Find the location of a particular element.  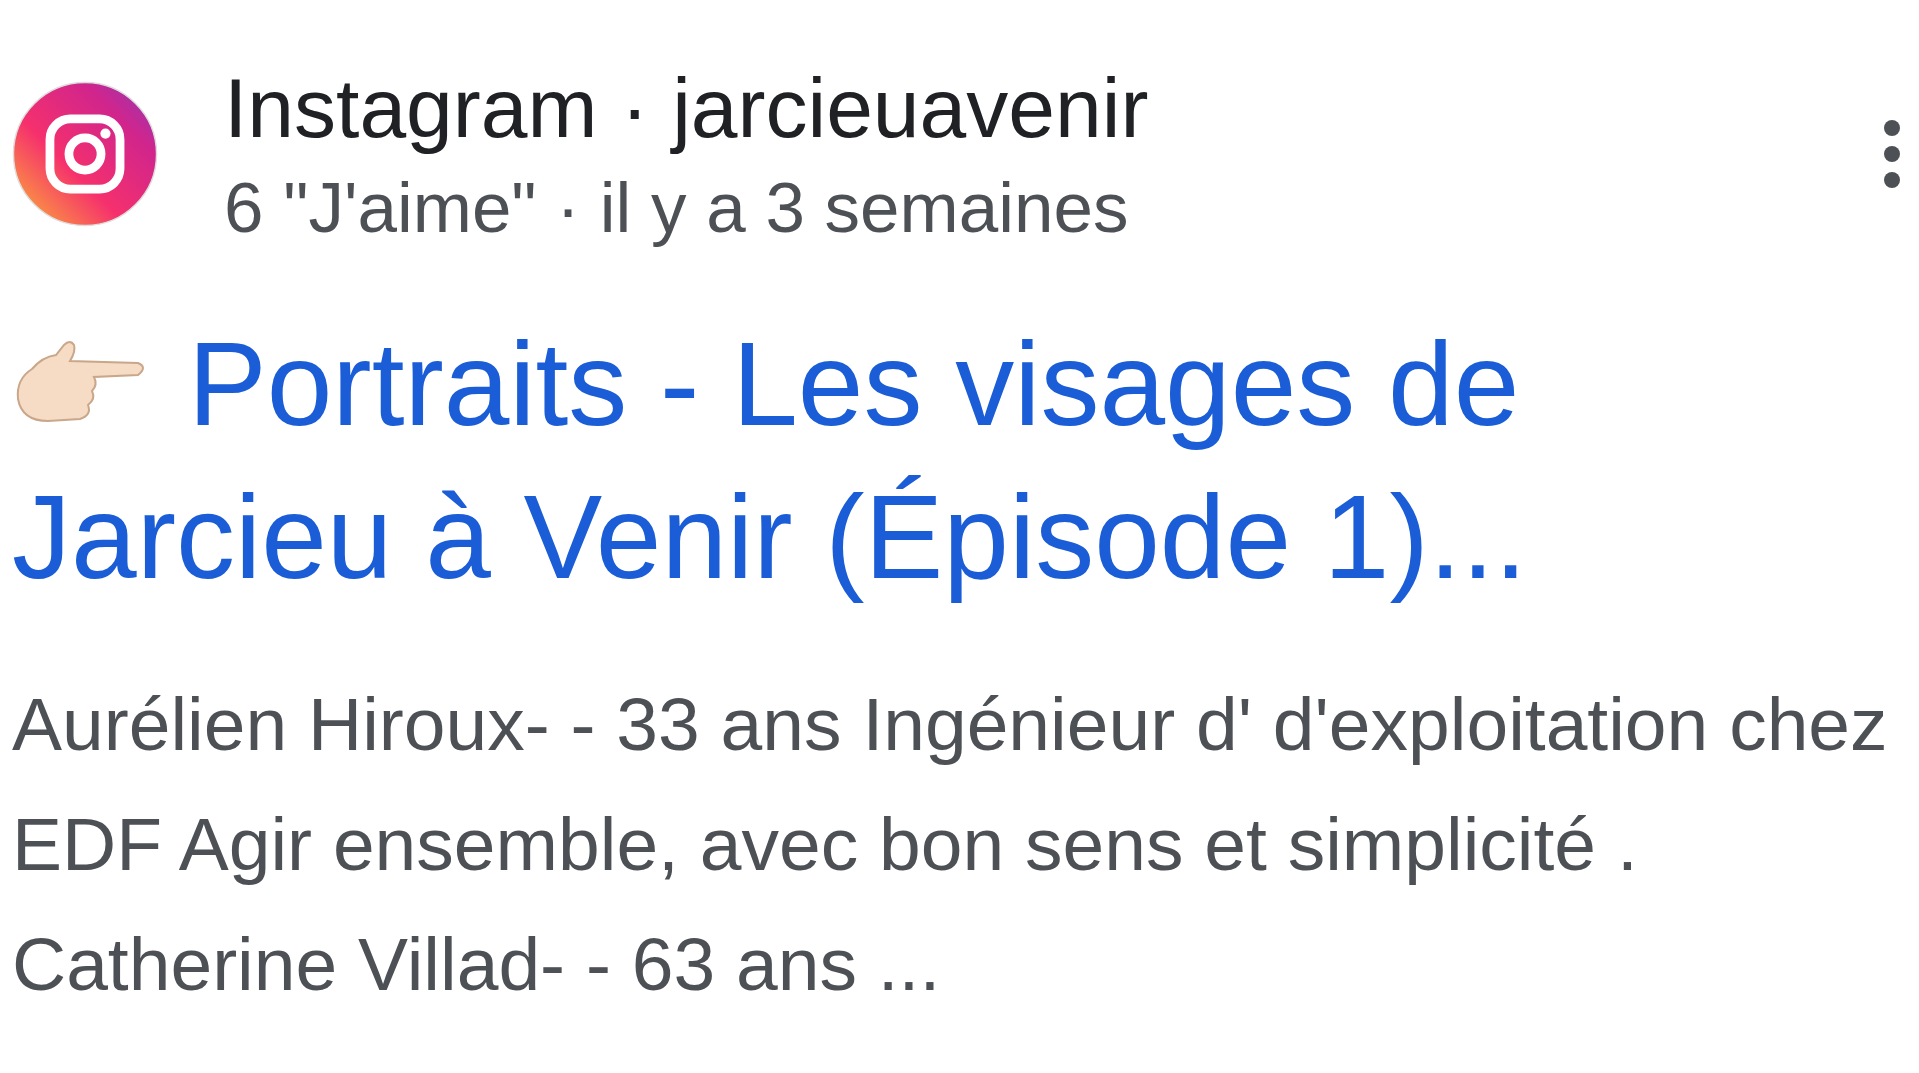

source-name: Instagram · jarcieuavenir is located at coordinates (687, 108).